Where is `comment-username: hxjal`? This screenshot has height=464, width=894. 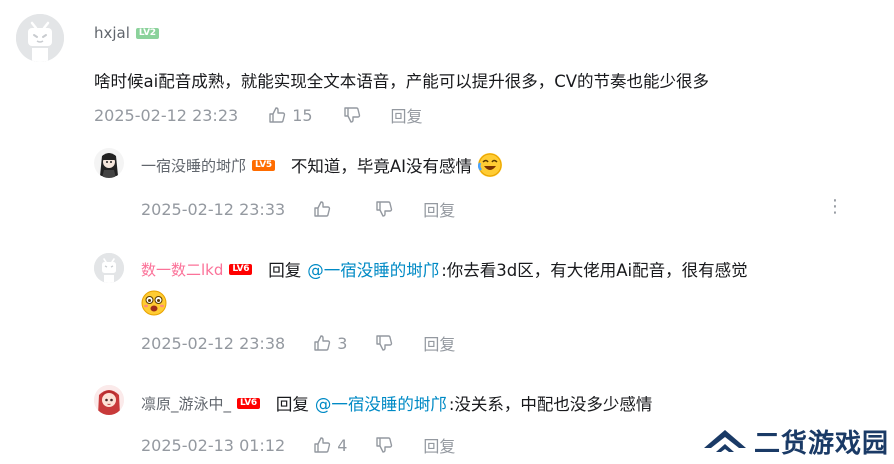
comment-username: hxjal is located at coordinates (112, 33).